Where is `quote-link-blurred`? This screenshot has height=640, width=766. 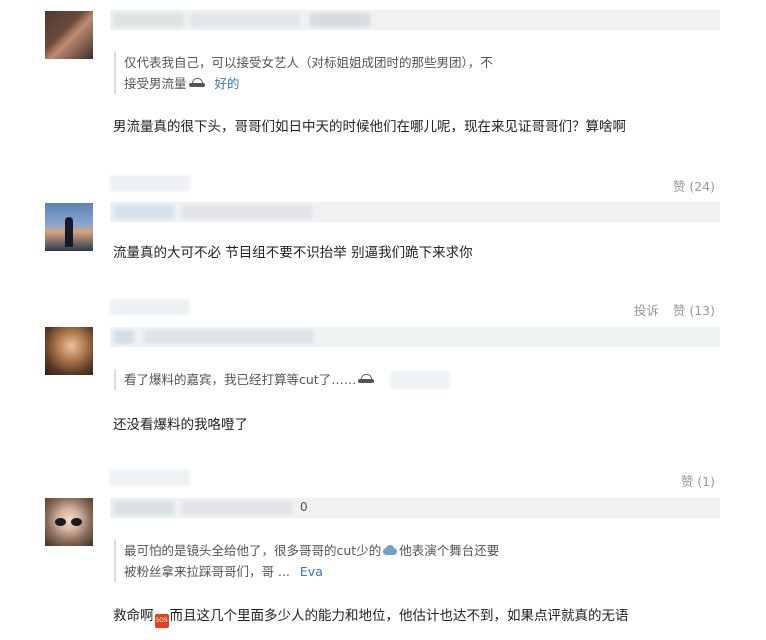
quote-link-blurred is located at coordinates (420, 380).